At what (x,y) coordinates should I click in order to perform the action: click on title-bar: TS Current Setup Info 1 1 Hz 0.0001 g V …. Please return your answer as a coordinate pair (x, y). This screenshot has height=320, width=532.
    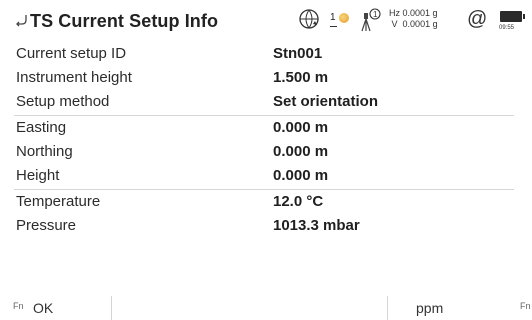
    Looking at the image, I should click on (266, 21).